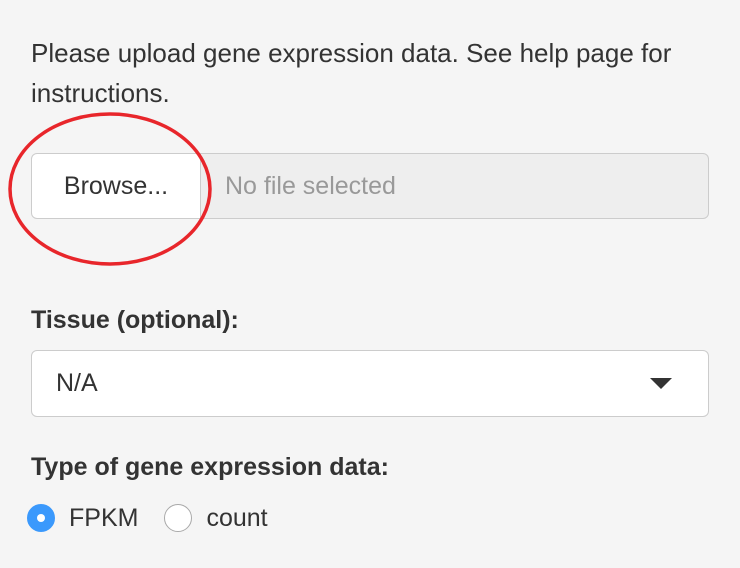 The width and height of the screenshot is (740, 568). I want to click on radio-option-fpkm: FPKM, so click(82, 518).